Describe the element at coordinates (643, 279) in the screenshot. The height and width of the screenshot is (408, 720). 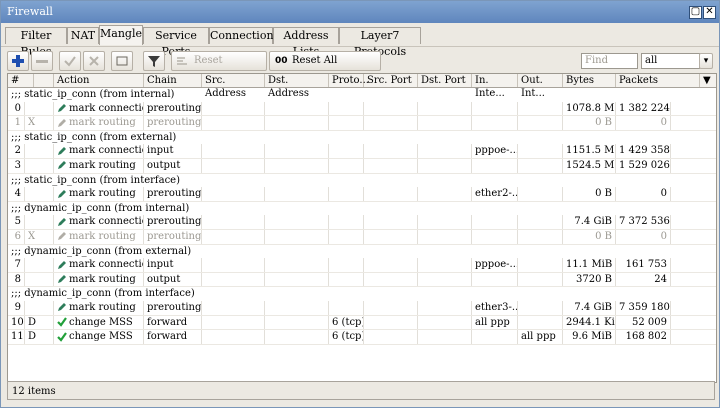
I see `cell-packets: 24` at that location.